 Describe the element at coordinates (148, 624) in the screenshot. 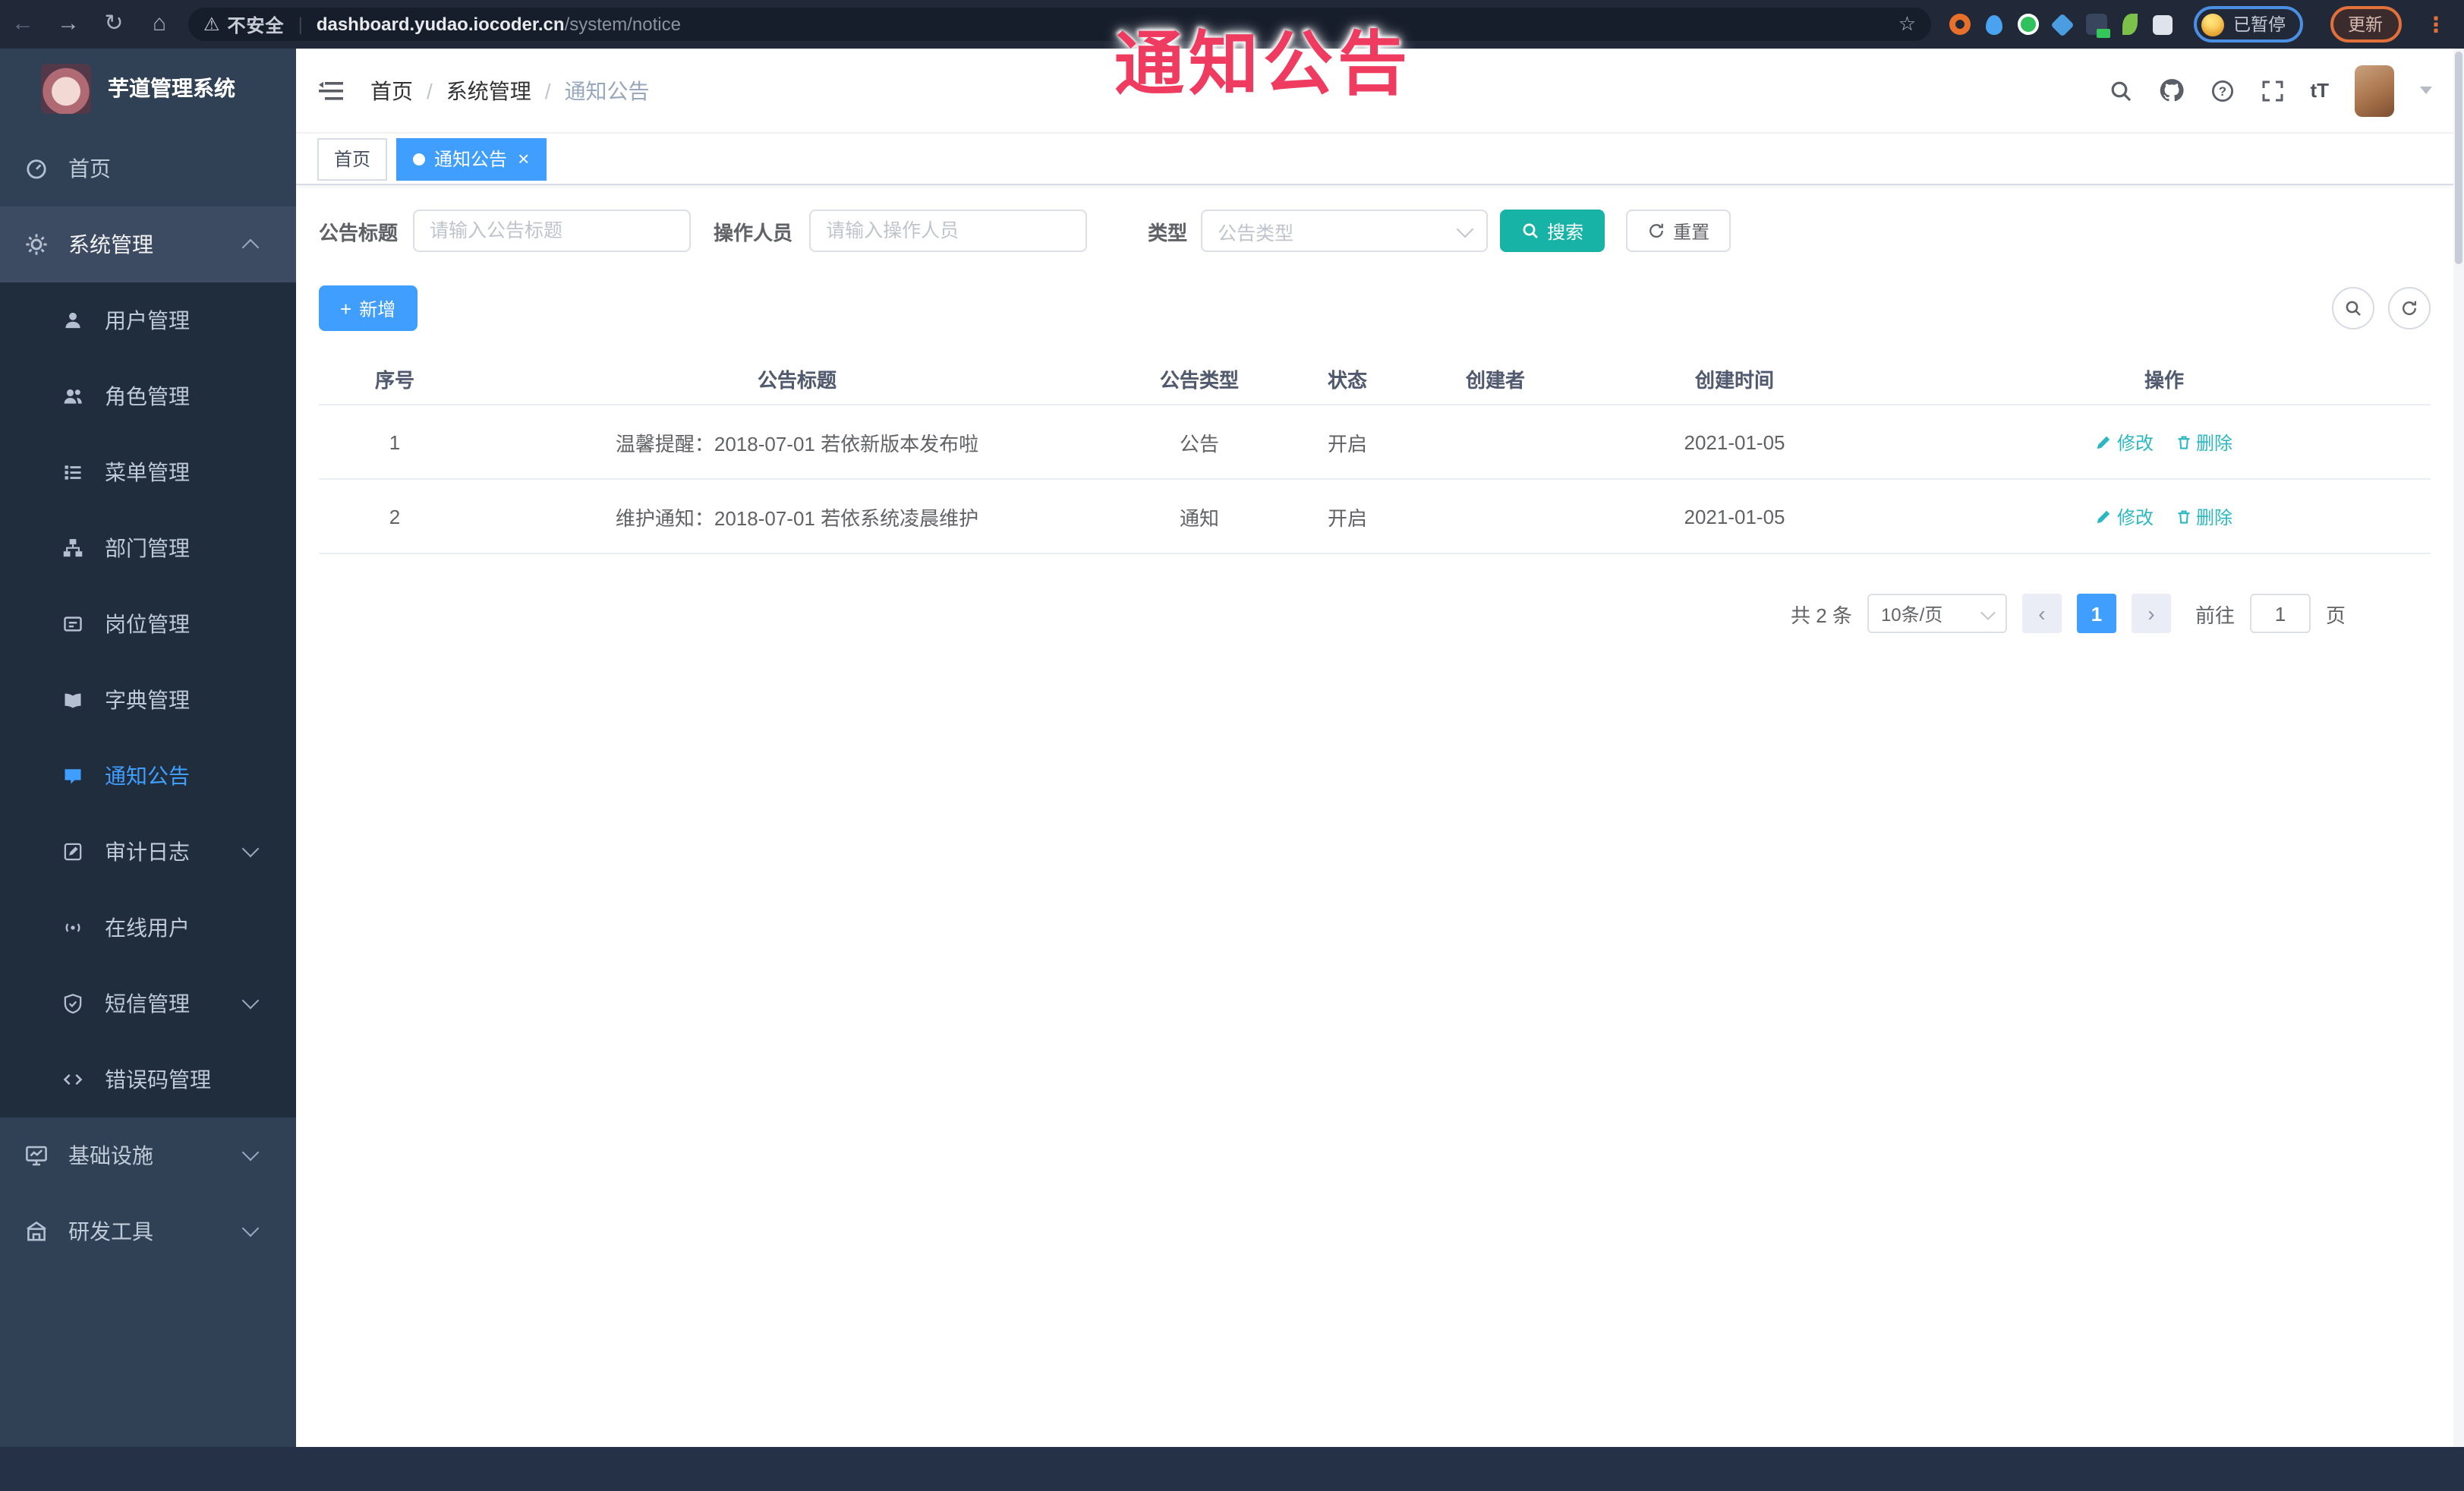

I see `sidebar-item-posts: 岗位管理` at that location.